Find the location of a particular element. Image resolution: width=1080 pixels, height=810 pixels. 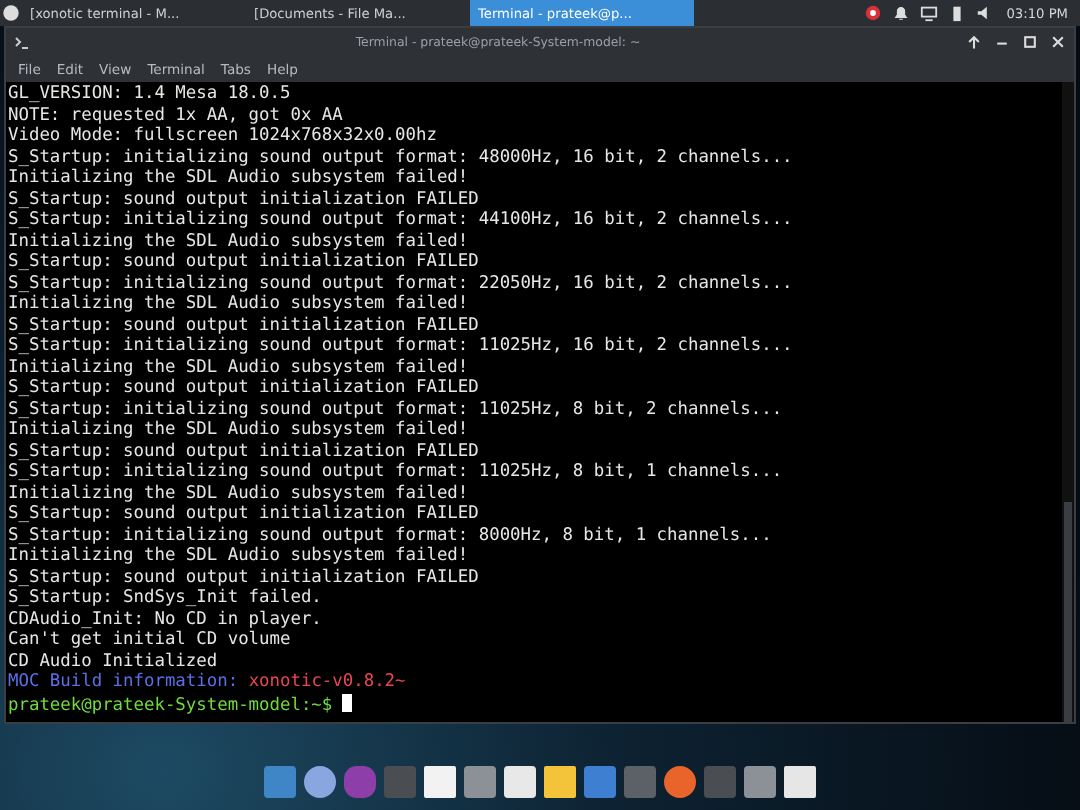

display-icon is located at coordinates (929, 13).